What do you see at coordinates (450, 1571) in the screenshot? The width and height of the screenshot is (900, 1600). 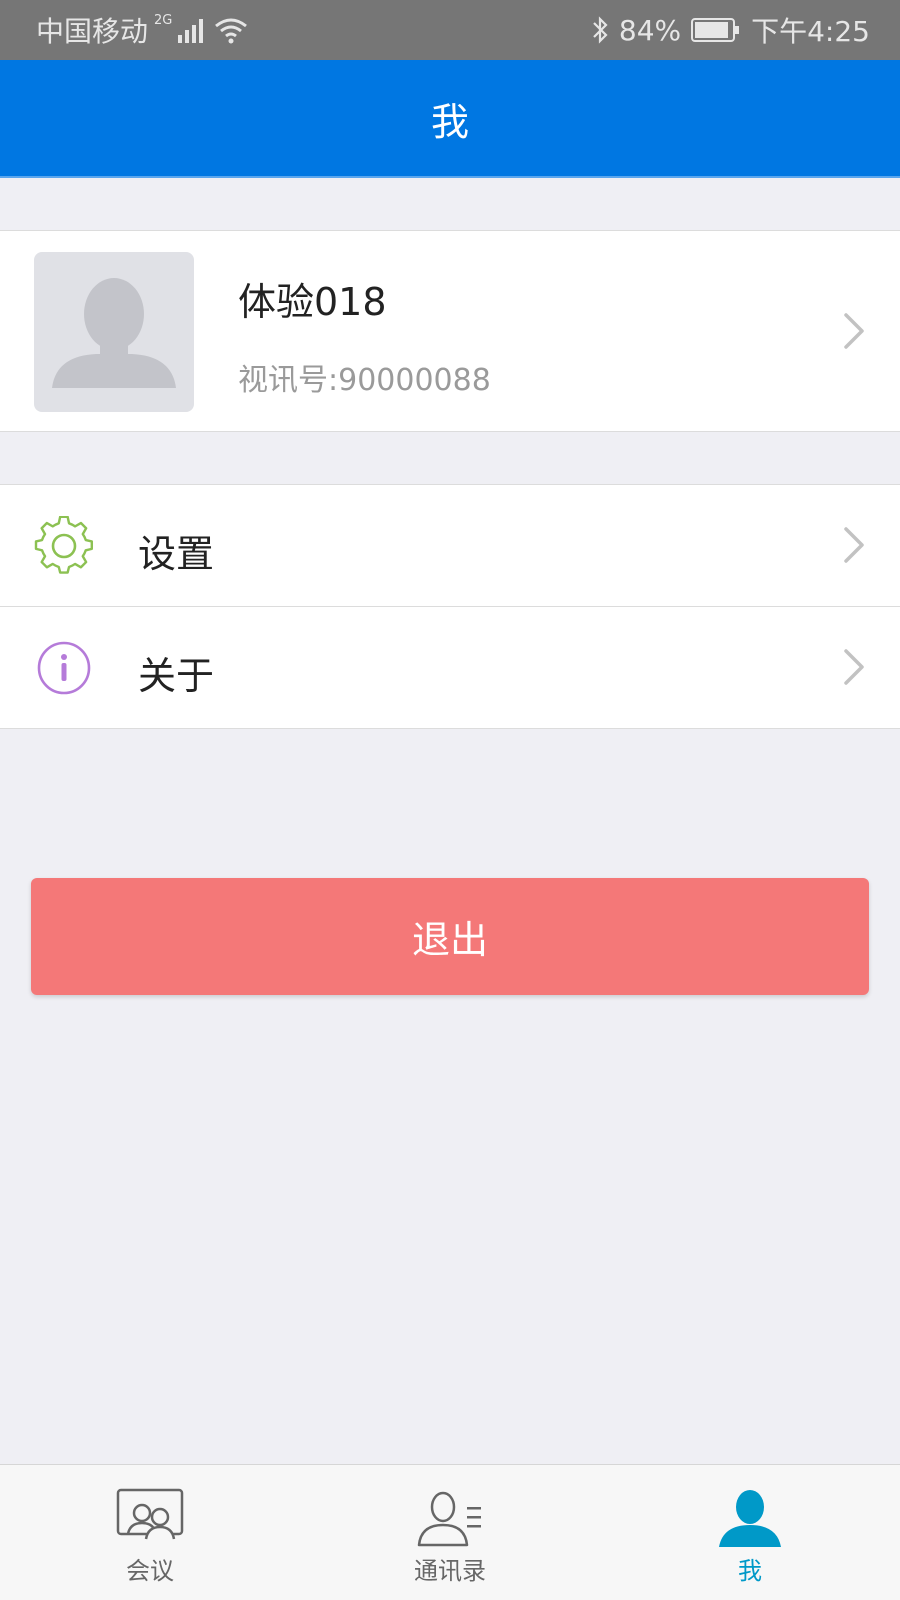 I see `tab-label: 通讯录` at bounding box center [450, 1571].